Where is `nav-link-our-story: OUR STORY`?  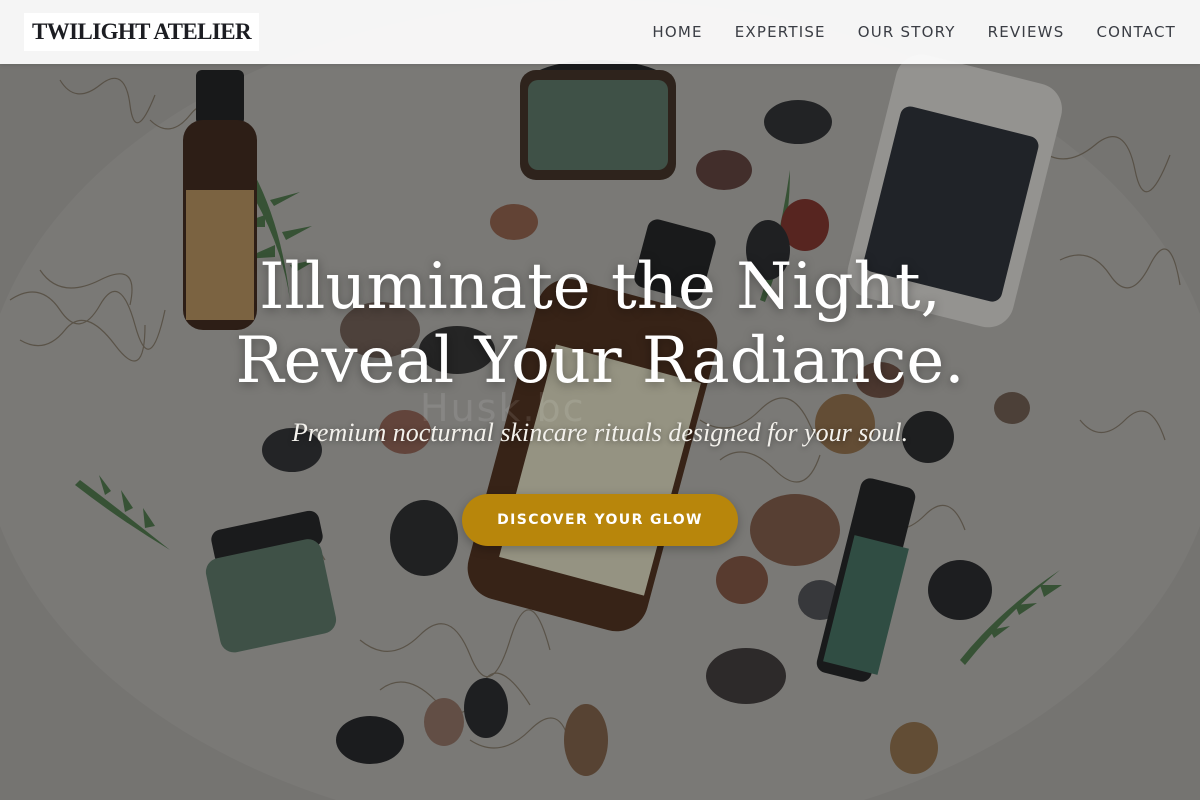
nav-link-our-story: OUR STORY is located at coordinates (907, 32).